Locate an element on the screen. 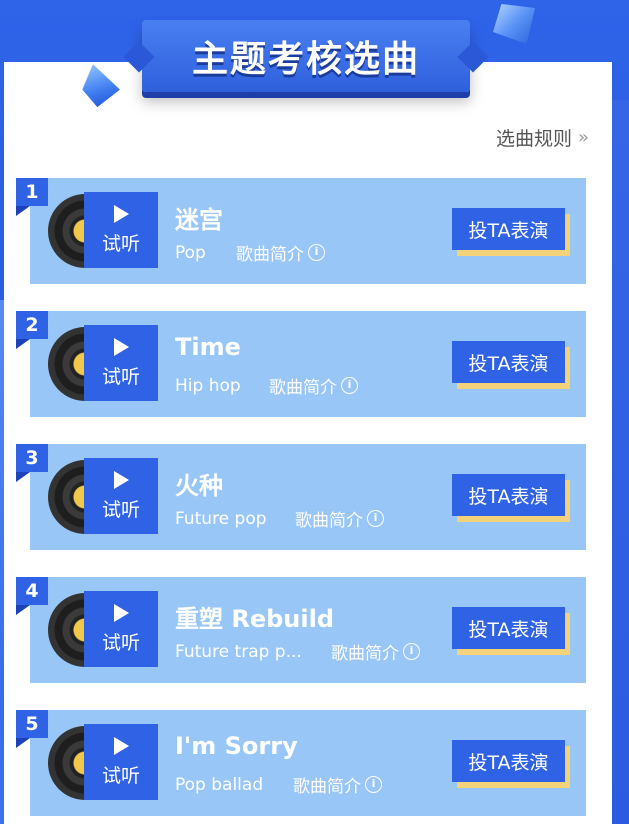 This screenshot has height=824, width=629. song-title: I'm Sorry is located at coordinates (236, 746).